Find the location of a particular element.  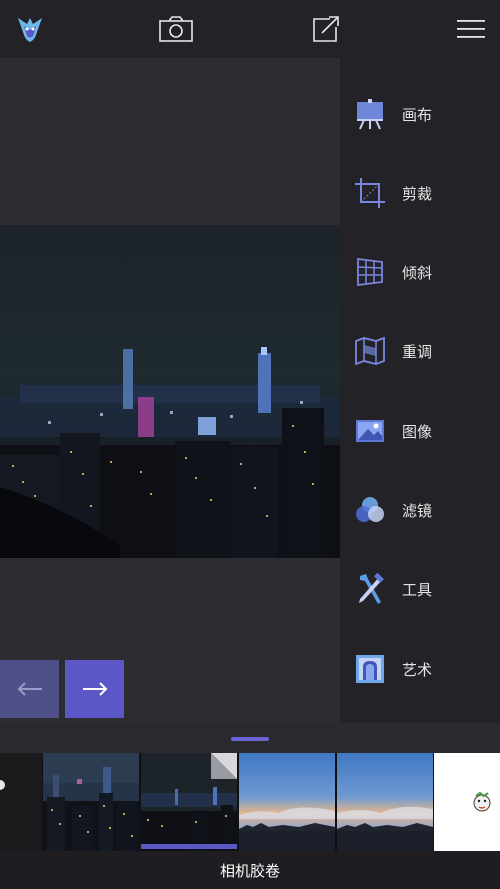

arrow-right-icon is located at coordinates (94, 689).